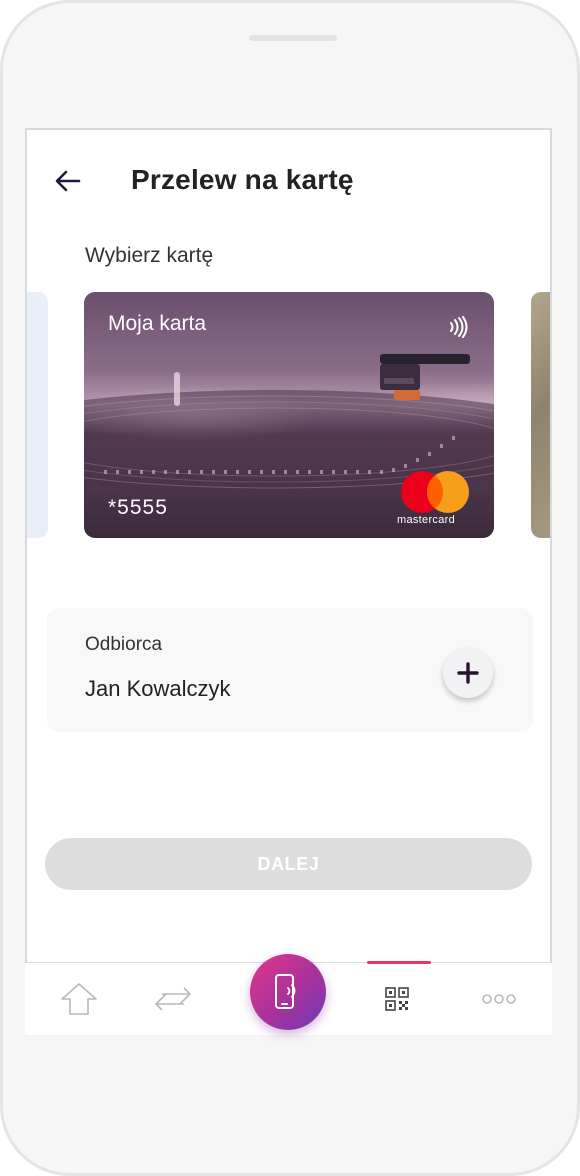 This screenshot has height=1176, width=580. I want to click on plus-icon, so click(468, 673).